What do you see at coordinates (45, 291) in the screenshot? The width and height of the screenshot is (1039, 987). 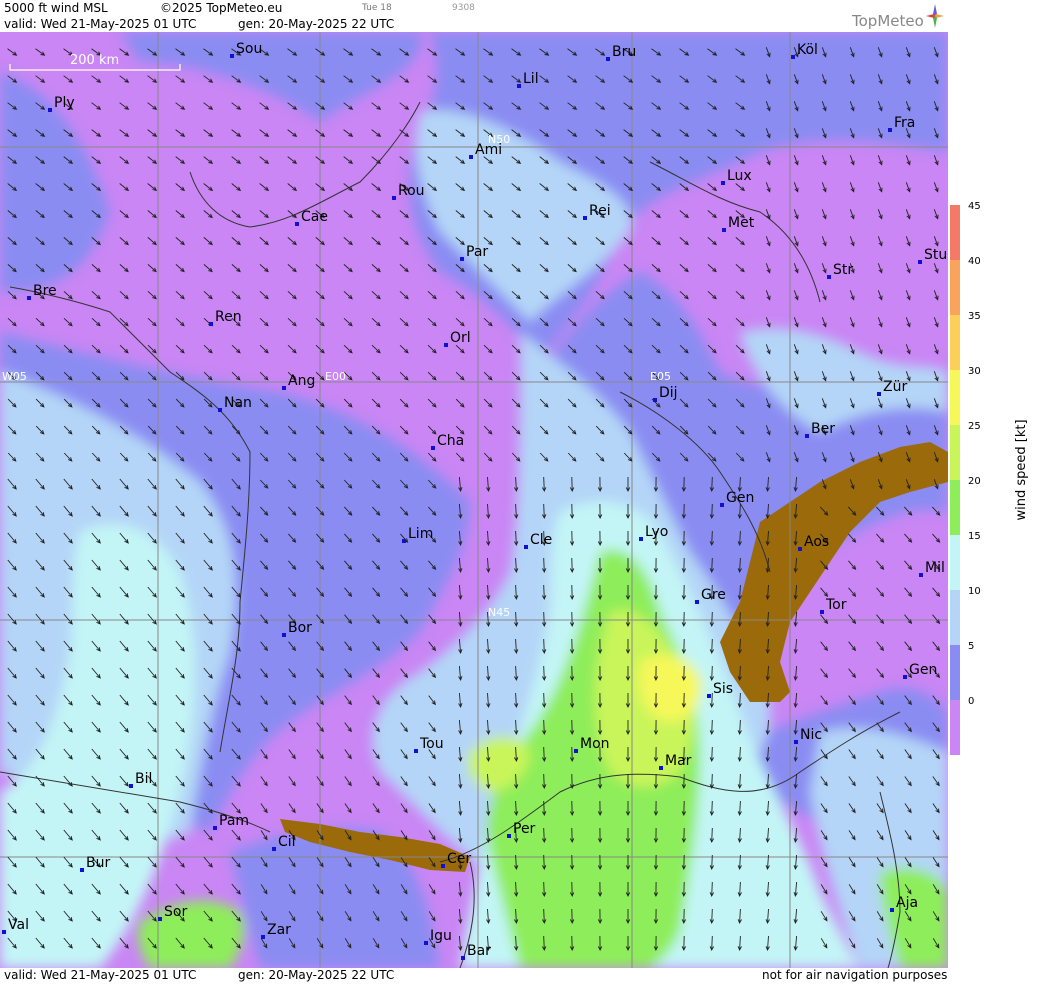 I see `city-label: Bre` at bounding box center [45, 291].